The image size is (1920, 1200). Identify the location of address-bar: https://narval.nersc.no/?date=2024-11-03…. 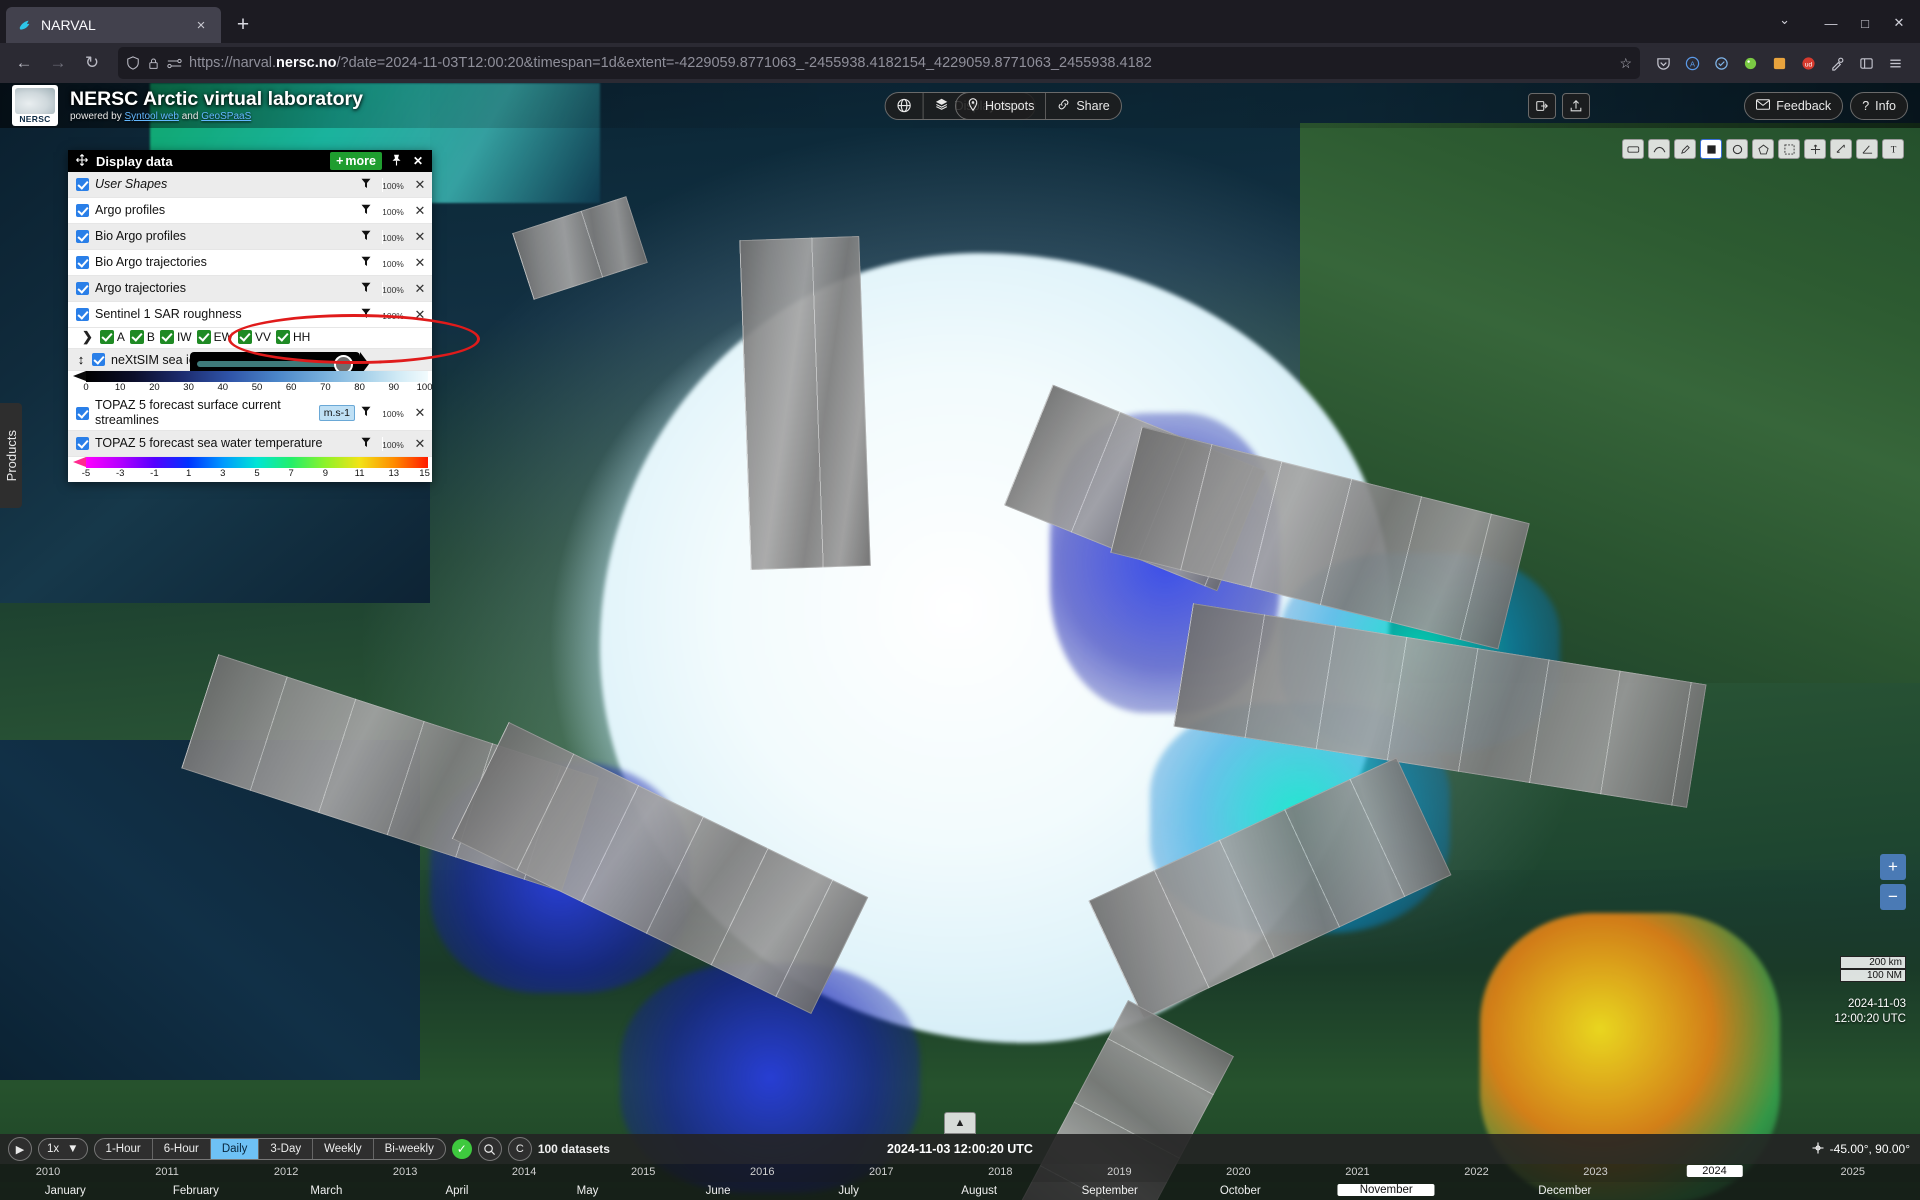
(879, 63).